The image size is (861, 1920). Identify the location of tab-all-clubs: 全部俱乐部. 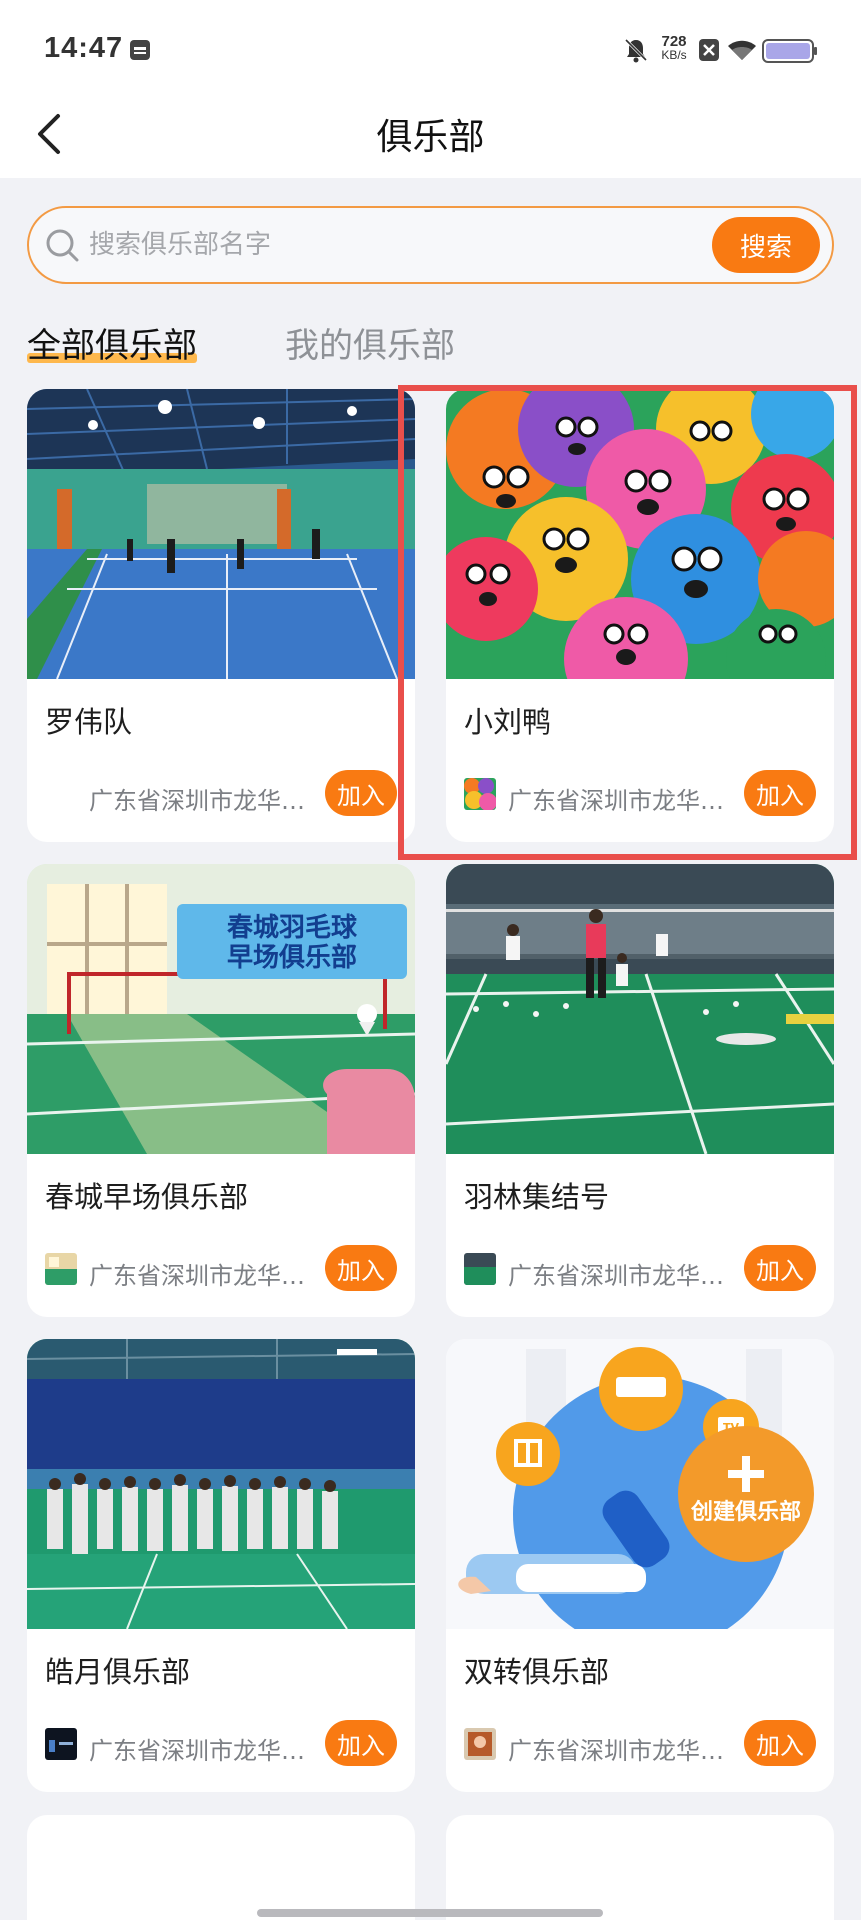
(112, 342).